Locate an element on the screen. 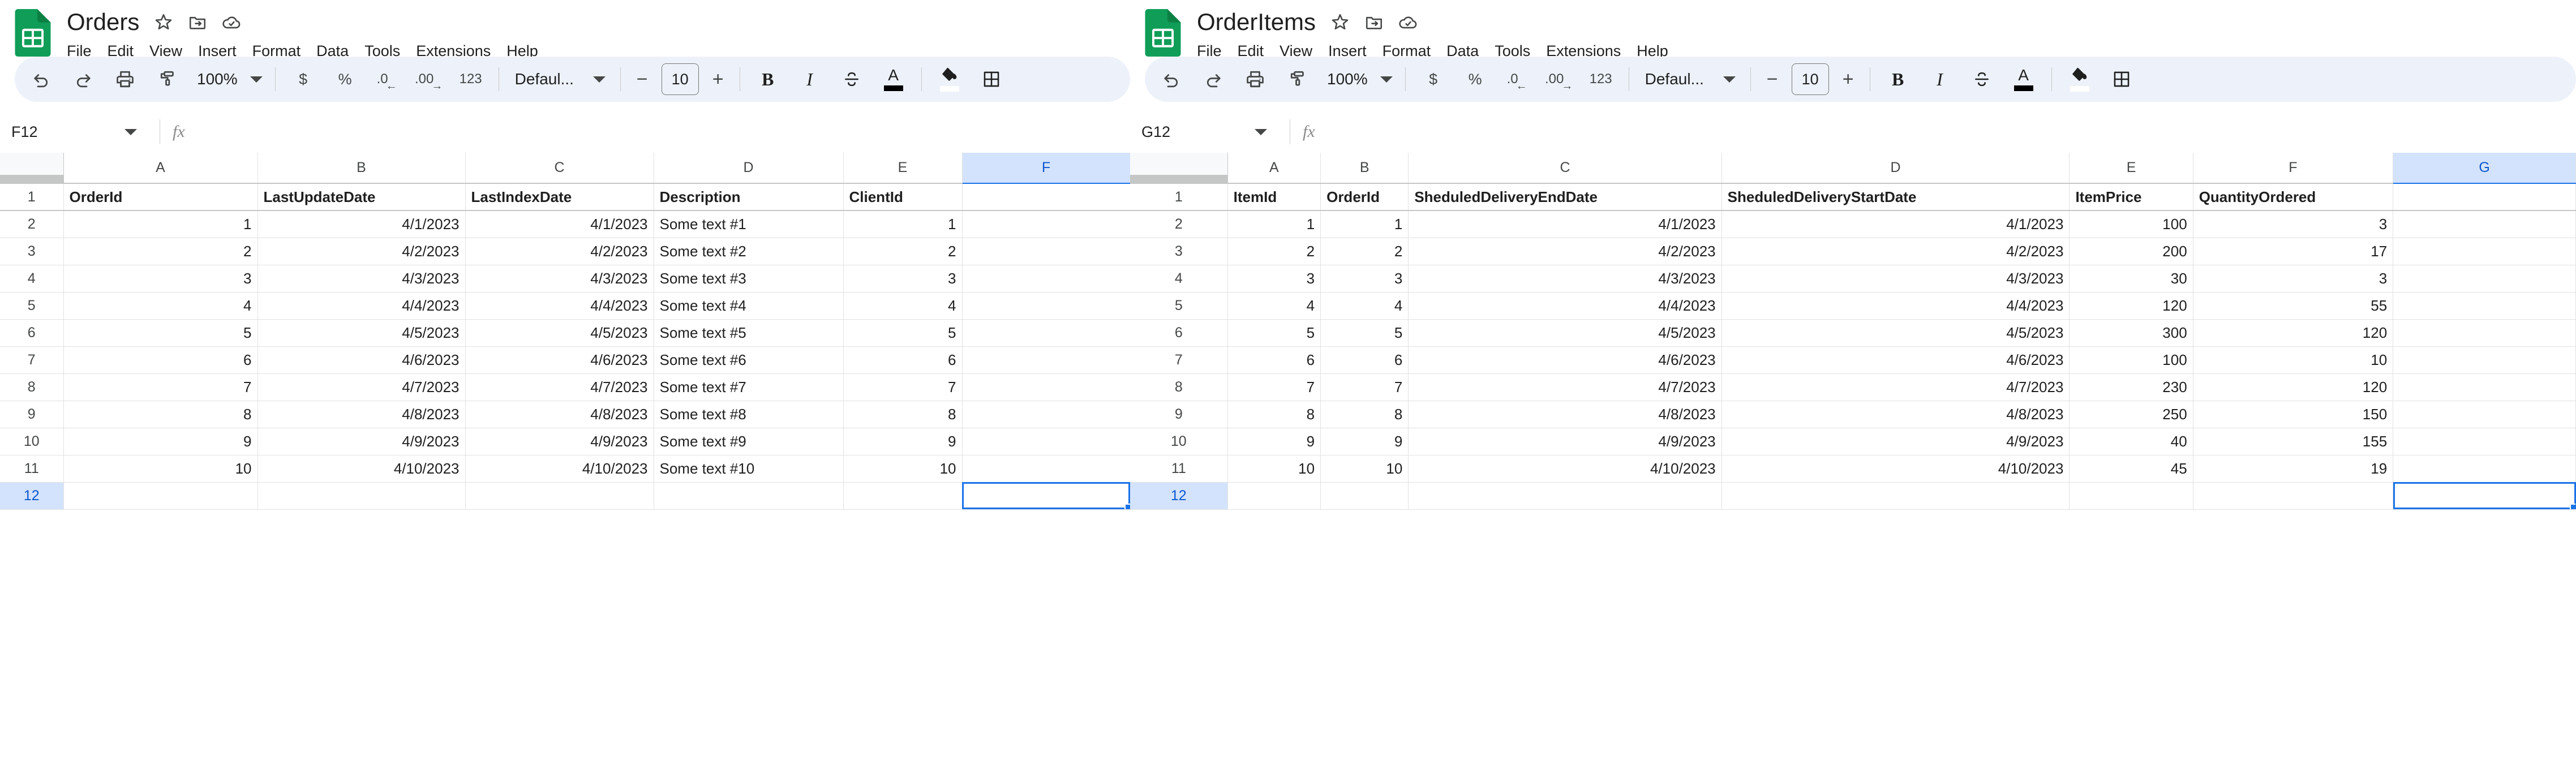 The height and width of the screenshot is (774, 2576). cell-G9 is located at coordinates (2484, 414).